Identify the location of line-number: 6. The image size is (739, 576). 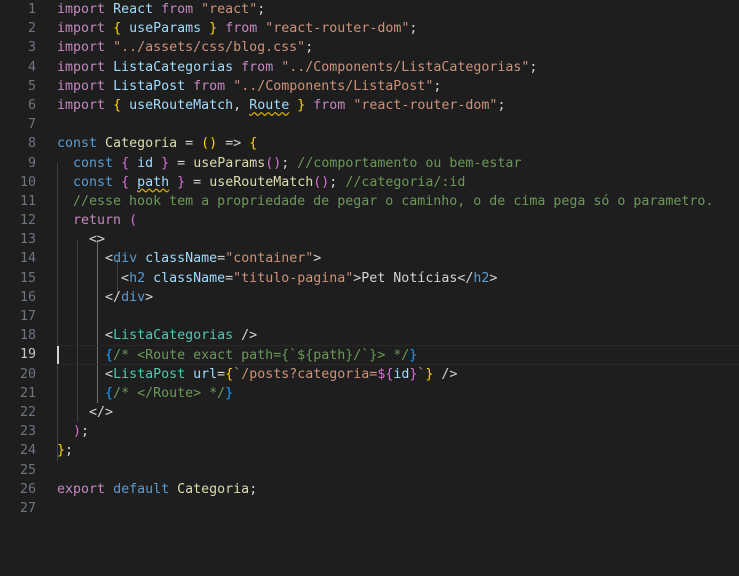
(31, 105).